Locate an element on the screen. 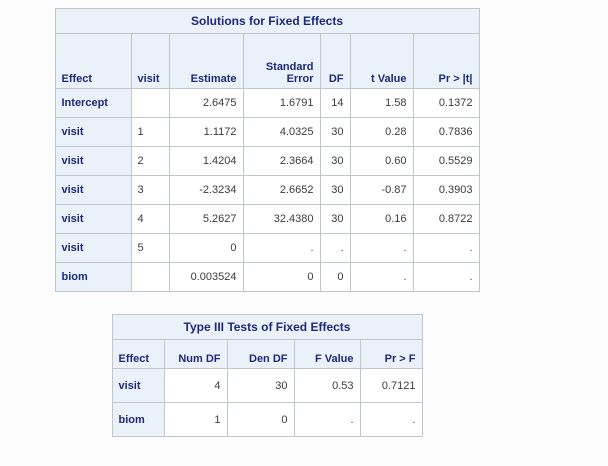 The image size is (608, 466). column-header: F Value is located at coordinates (327, 354).